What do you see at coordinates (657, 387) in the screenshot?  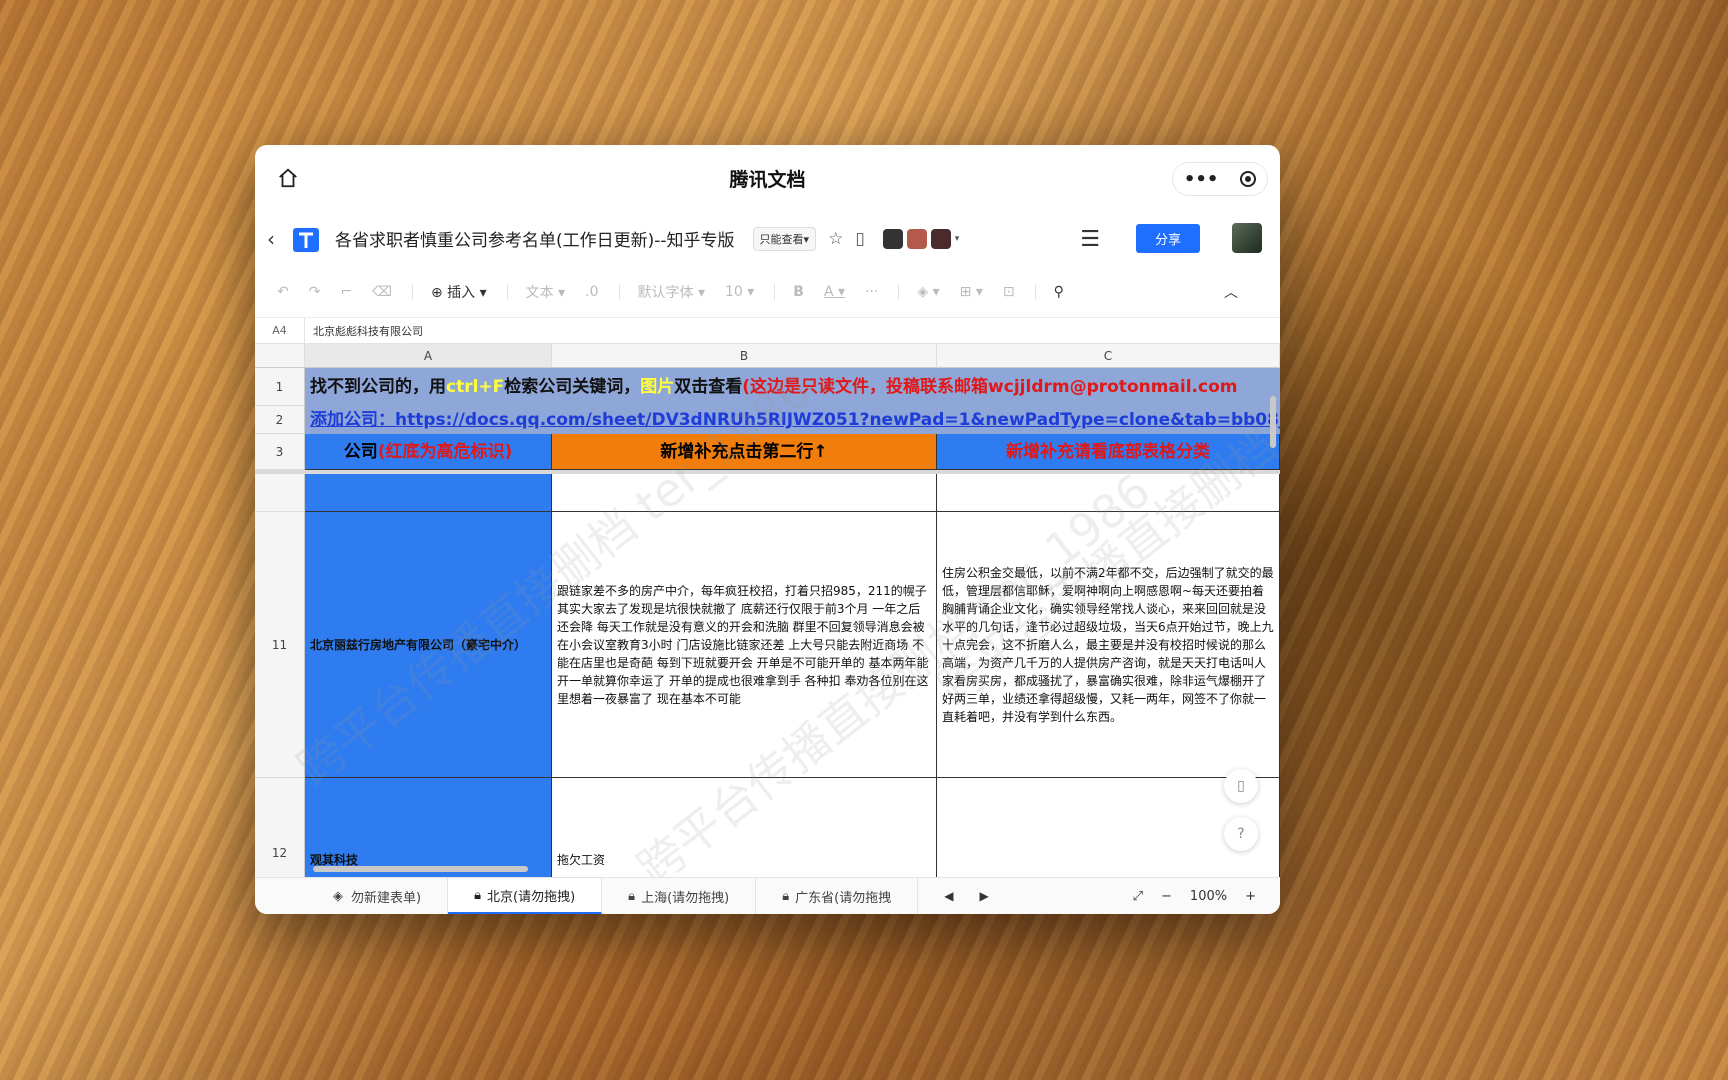 I see `notice-image-hint: 图片` at bounding box center [657, 387].